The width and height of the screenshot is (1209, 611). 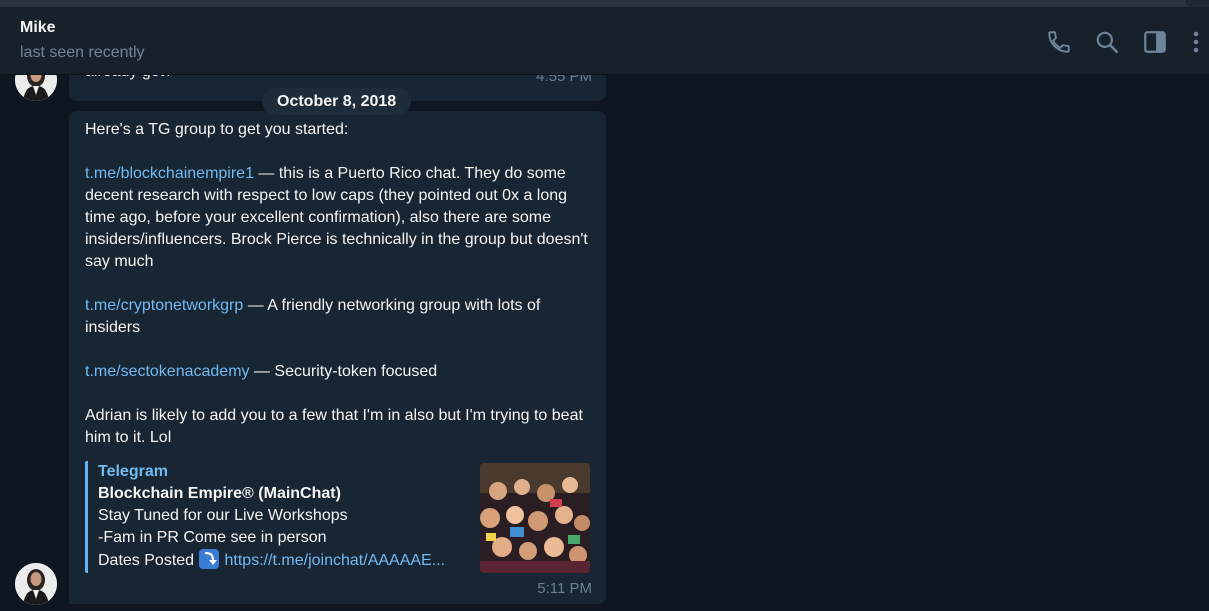 What do you see at coordinates (1107, 42) in the screenshot?
I see `search-icon` at bounding box center [1107, 42].